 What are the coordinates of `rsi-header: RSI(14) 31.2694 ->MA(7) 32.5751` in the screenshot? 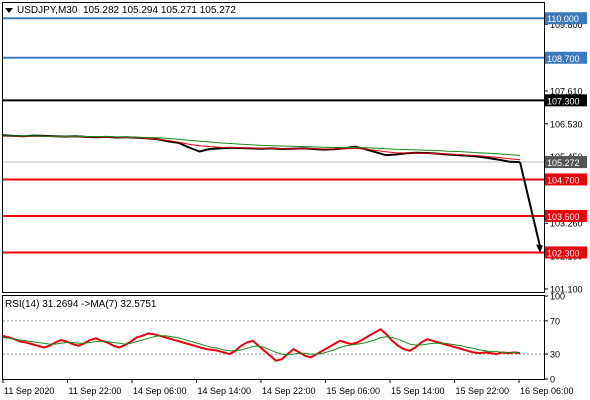 It's located at (80, 304).